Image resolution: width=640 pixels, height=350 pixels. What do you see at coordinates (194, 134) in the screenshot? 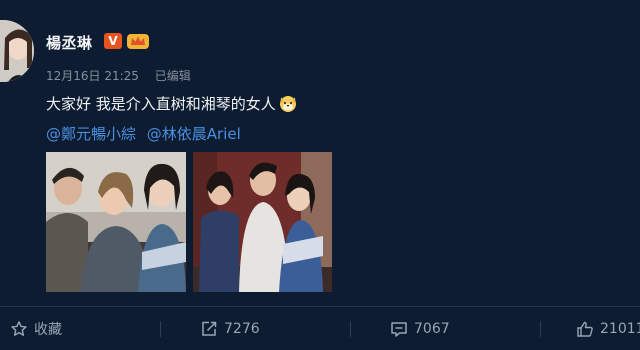
I see `mention-link: @林依晨Ariel` at bounding box center [194, 134].